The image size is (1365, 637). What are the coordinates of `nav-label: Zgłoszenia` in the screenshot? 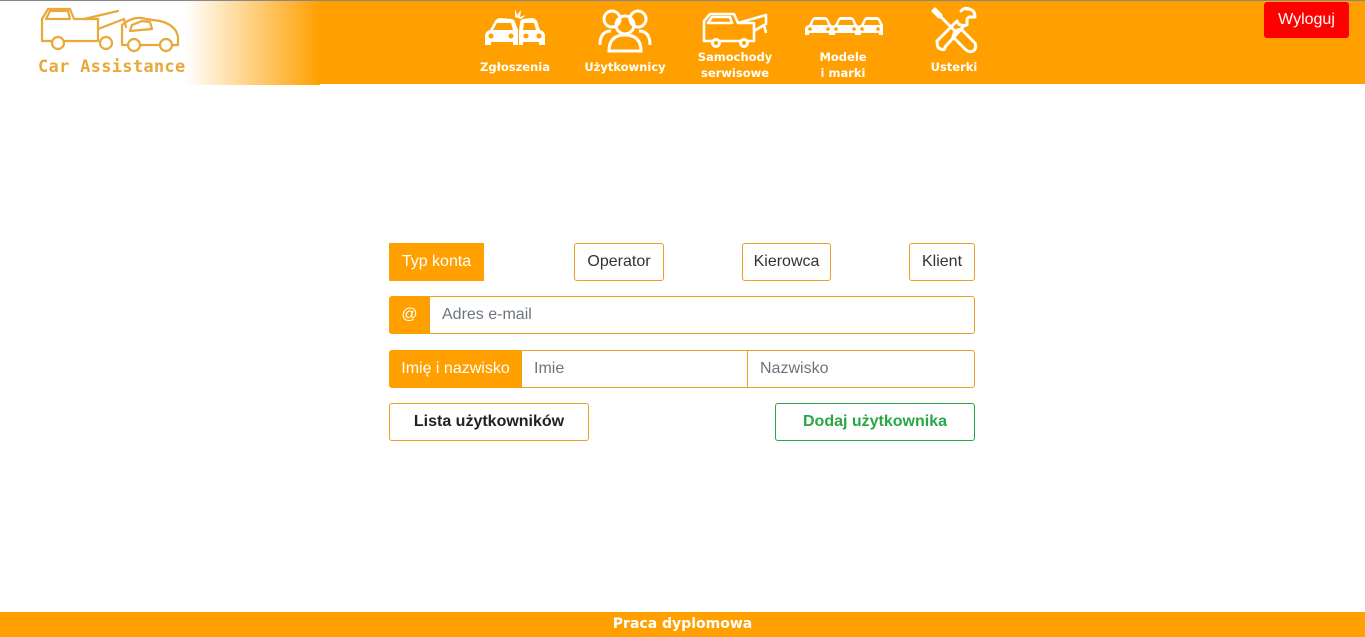 It's located at (515, 67).